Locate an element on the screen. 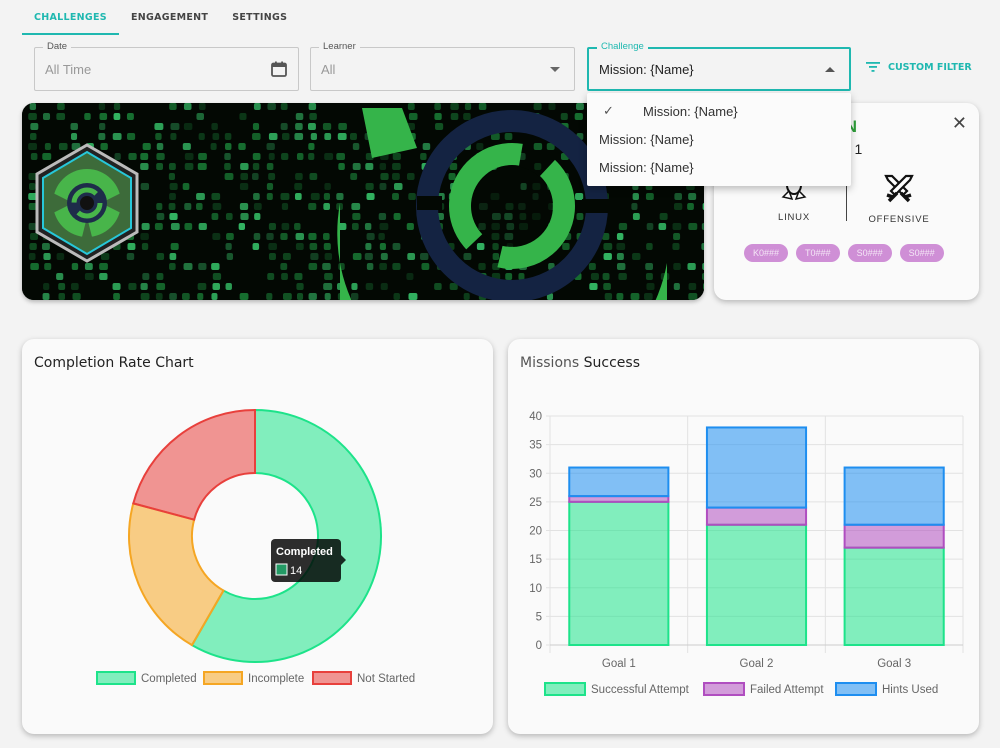 The width and height of the screenshot is (1000, 748). completion-chart-title: Completion Rate Chart is located at coordinates (114, 363).